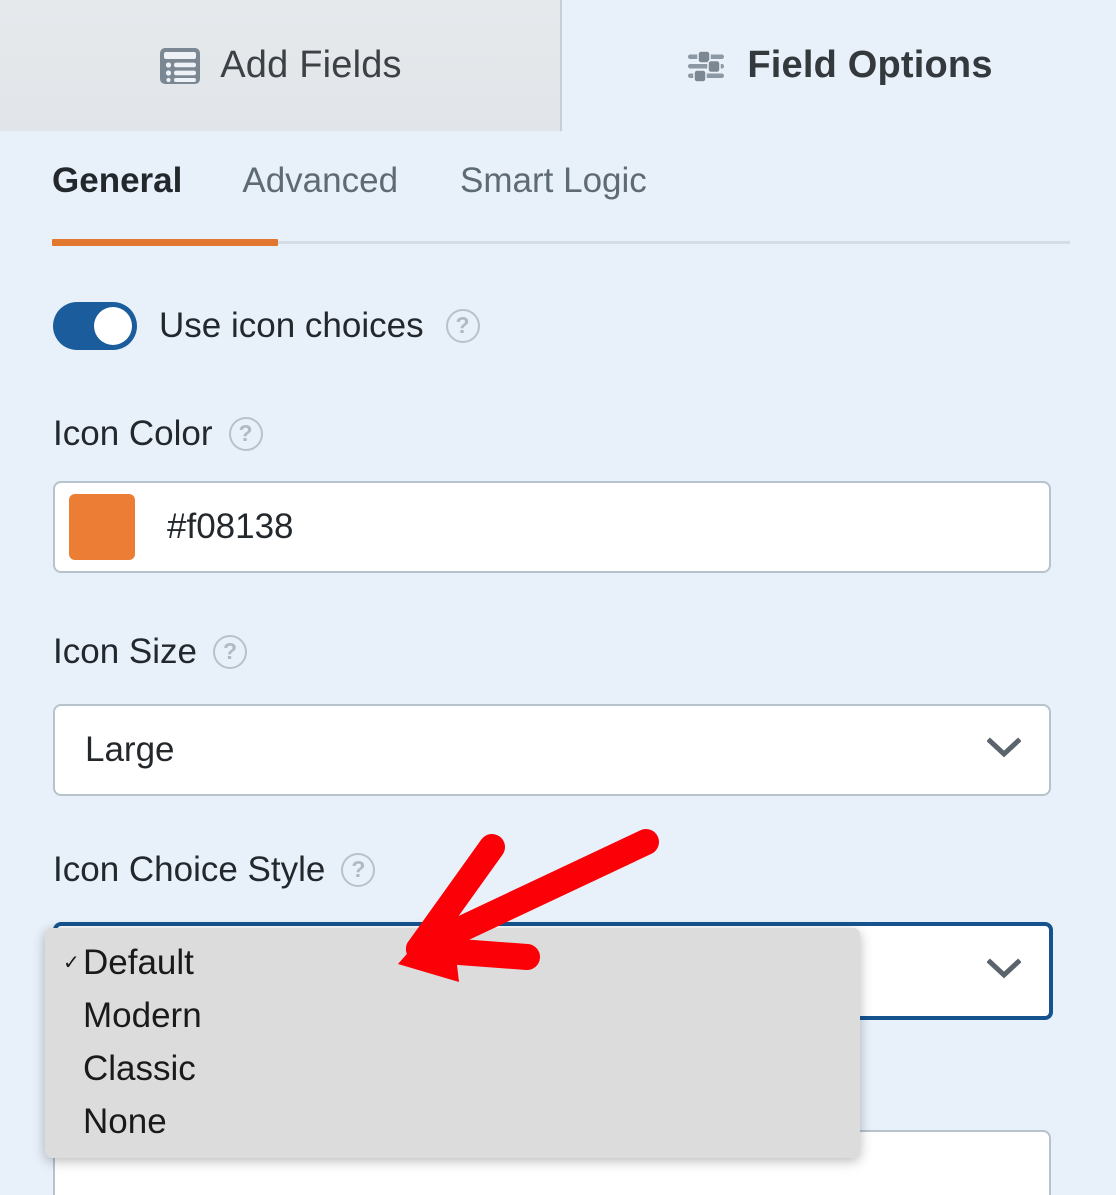  I want to click on subtab-smart-logic: Smart Logic, so click(553, 181).